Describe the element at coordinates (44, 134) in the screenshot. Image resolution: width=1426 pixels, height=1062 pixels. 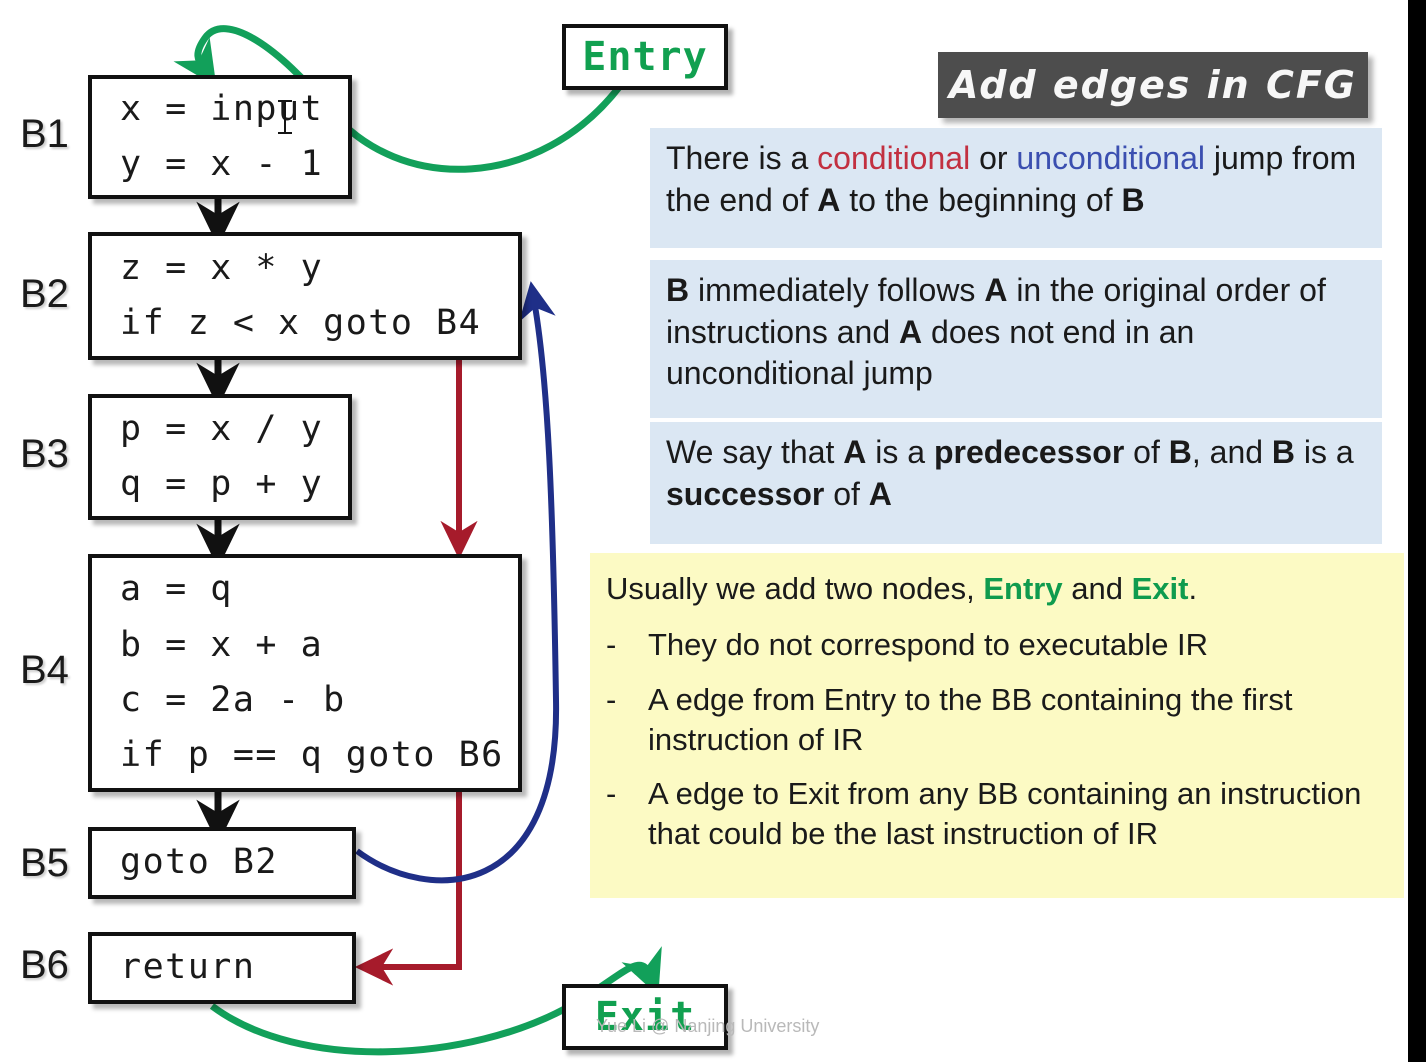
I see `block-label-b1: B1` at that location.